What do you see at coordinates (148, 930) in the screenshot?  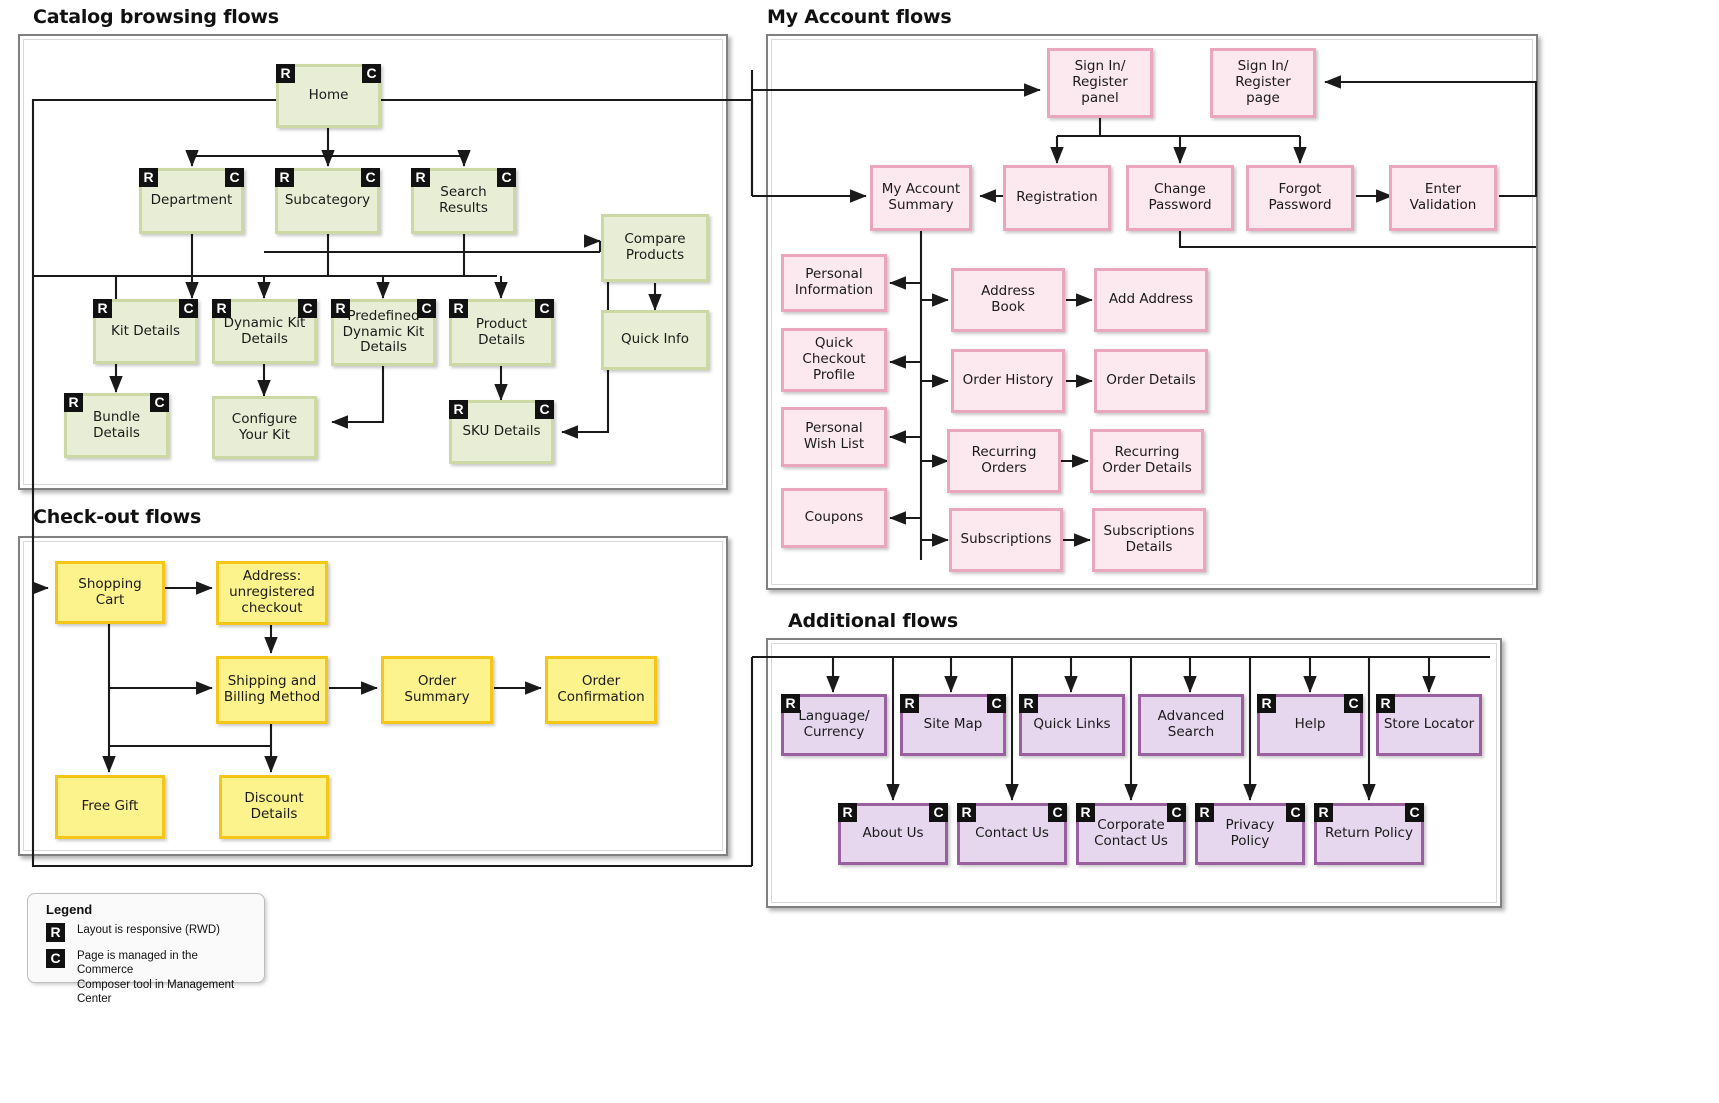 I see `legend-text: Layout is responsive (RWD)` at bounding box center [148, 930].